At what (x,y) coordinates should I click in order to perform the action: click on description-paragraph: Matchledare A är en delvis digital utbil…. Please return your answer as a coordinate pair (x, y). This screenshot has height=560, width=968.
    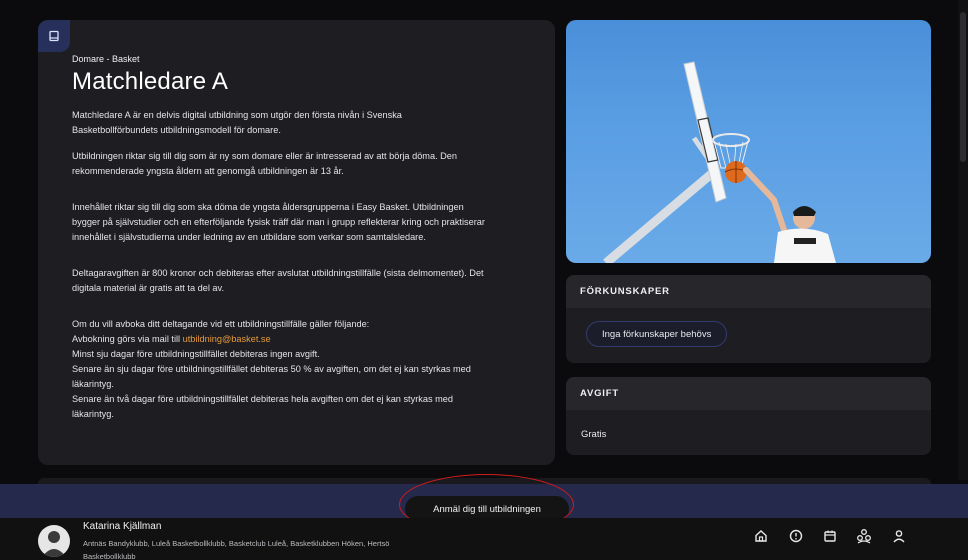
    Looking at the image, I should click on (300, 123).